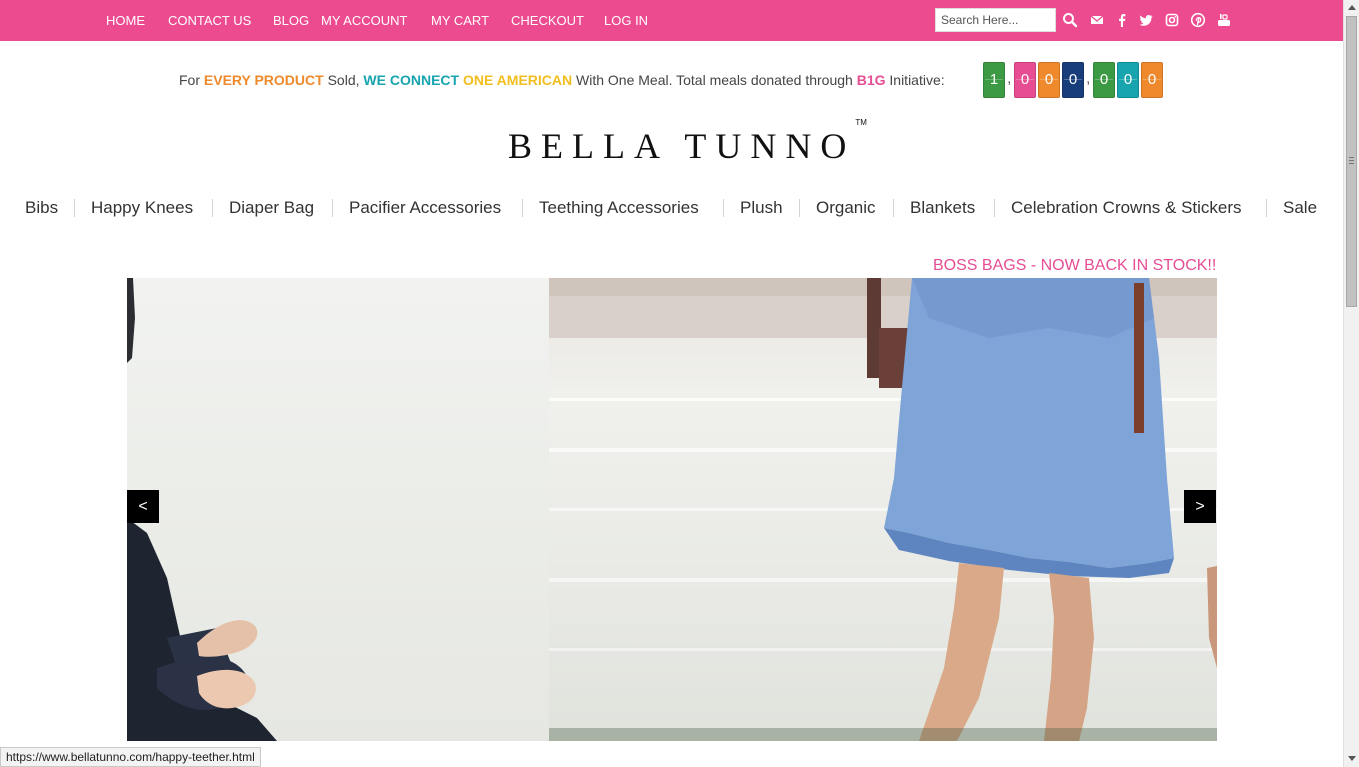  Describe the element at coordinates (1074, 266) in the screenshot. I see `boss-bags-banner-link: BOSS BAGS - NOW BACK IN STOCK!!` at that location.